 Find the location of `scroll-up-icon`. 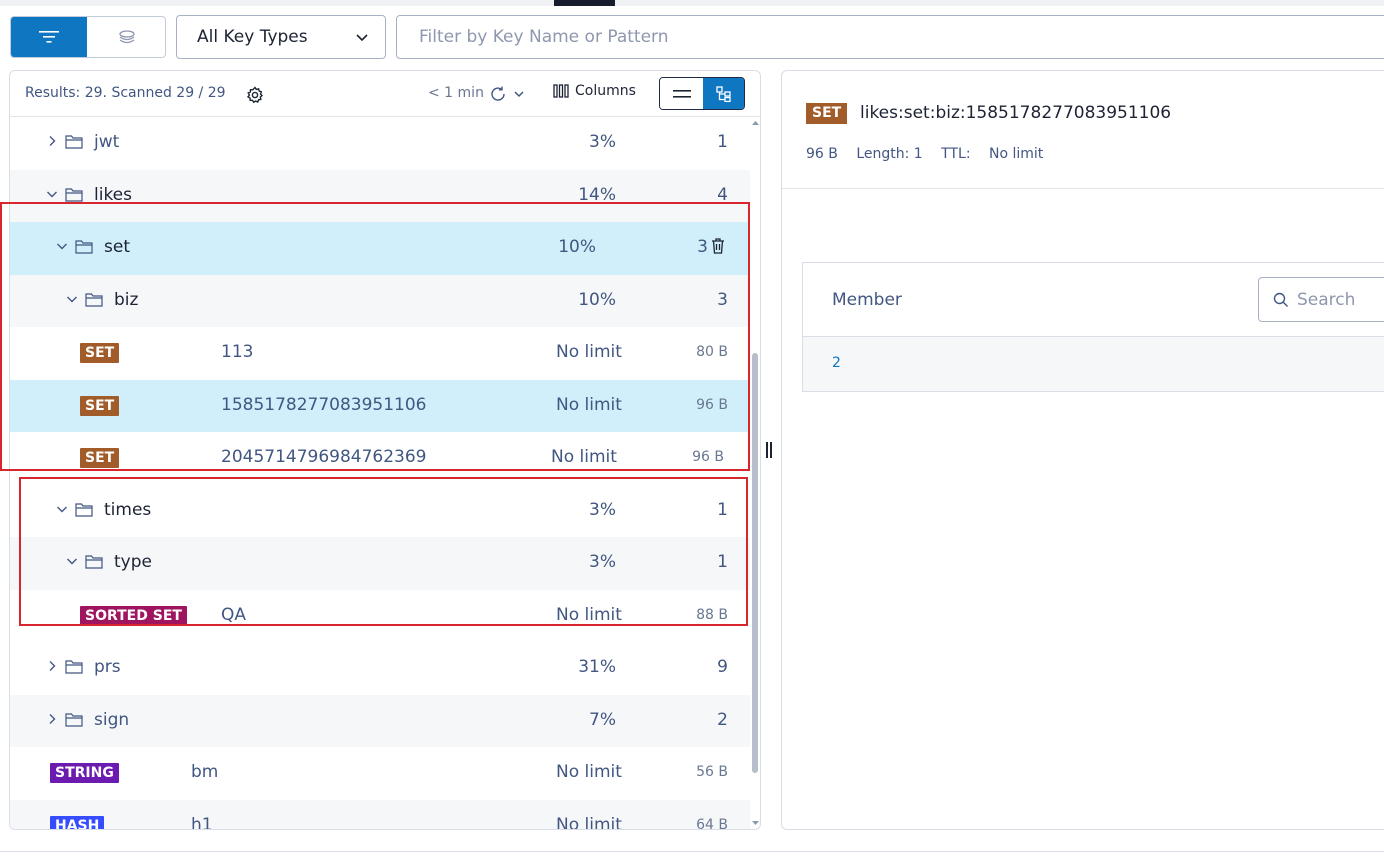

scroll-up-icon is located at coordinates (755, 123).